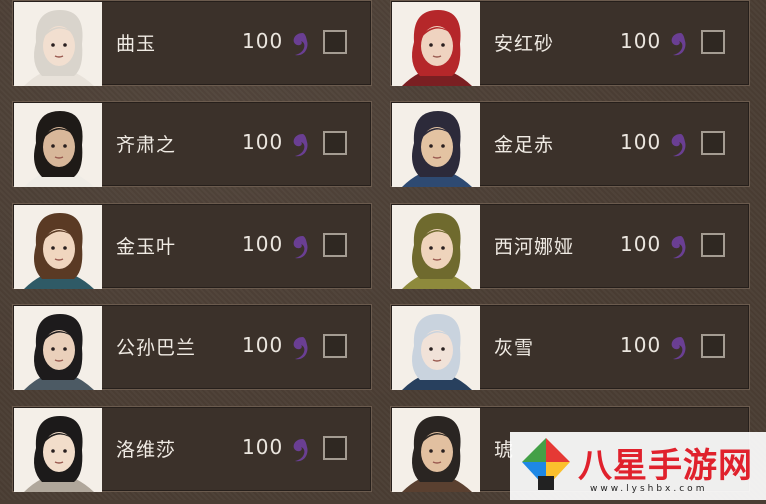 This screenshot has height=504, width=766. What do you see at coordinates (570, 347) in the screenshot?
I see `character-card: 灰雪 100` at bounding box center [570, 347].